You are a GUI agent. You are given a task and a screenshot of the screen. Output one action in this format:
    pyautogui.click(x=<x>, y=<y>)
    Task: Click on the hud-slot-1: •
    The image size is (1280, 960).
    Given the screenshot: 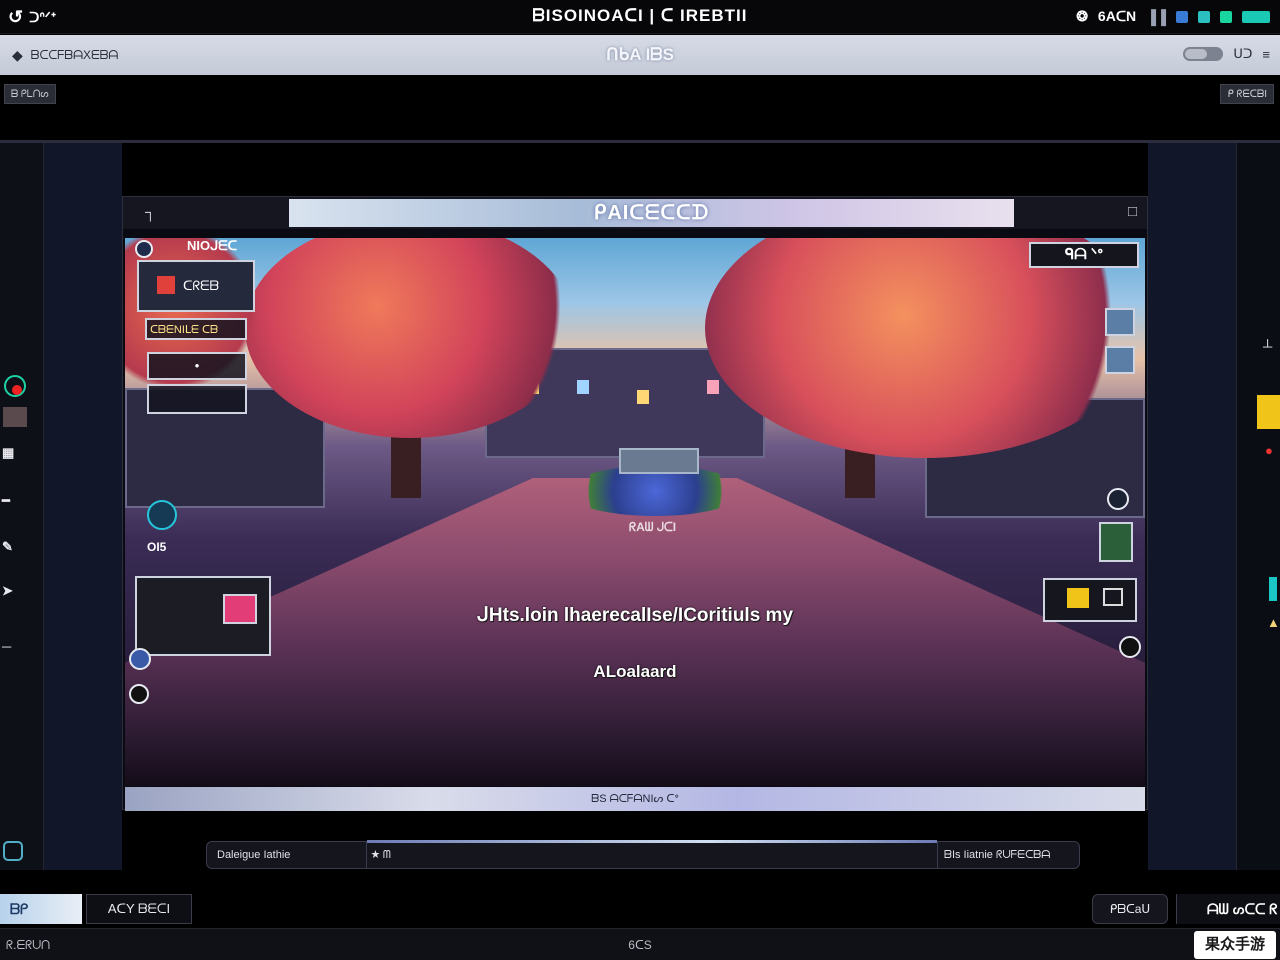 What is the action you would take?
    pyautogui.click(x=197, y=366)
    